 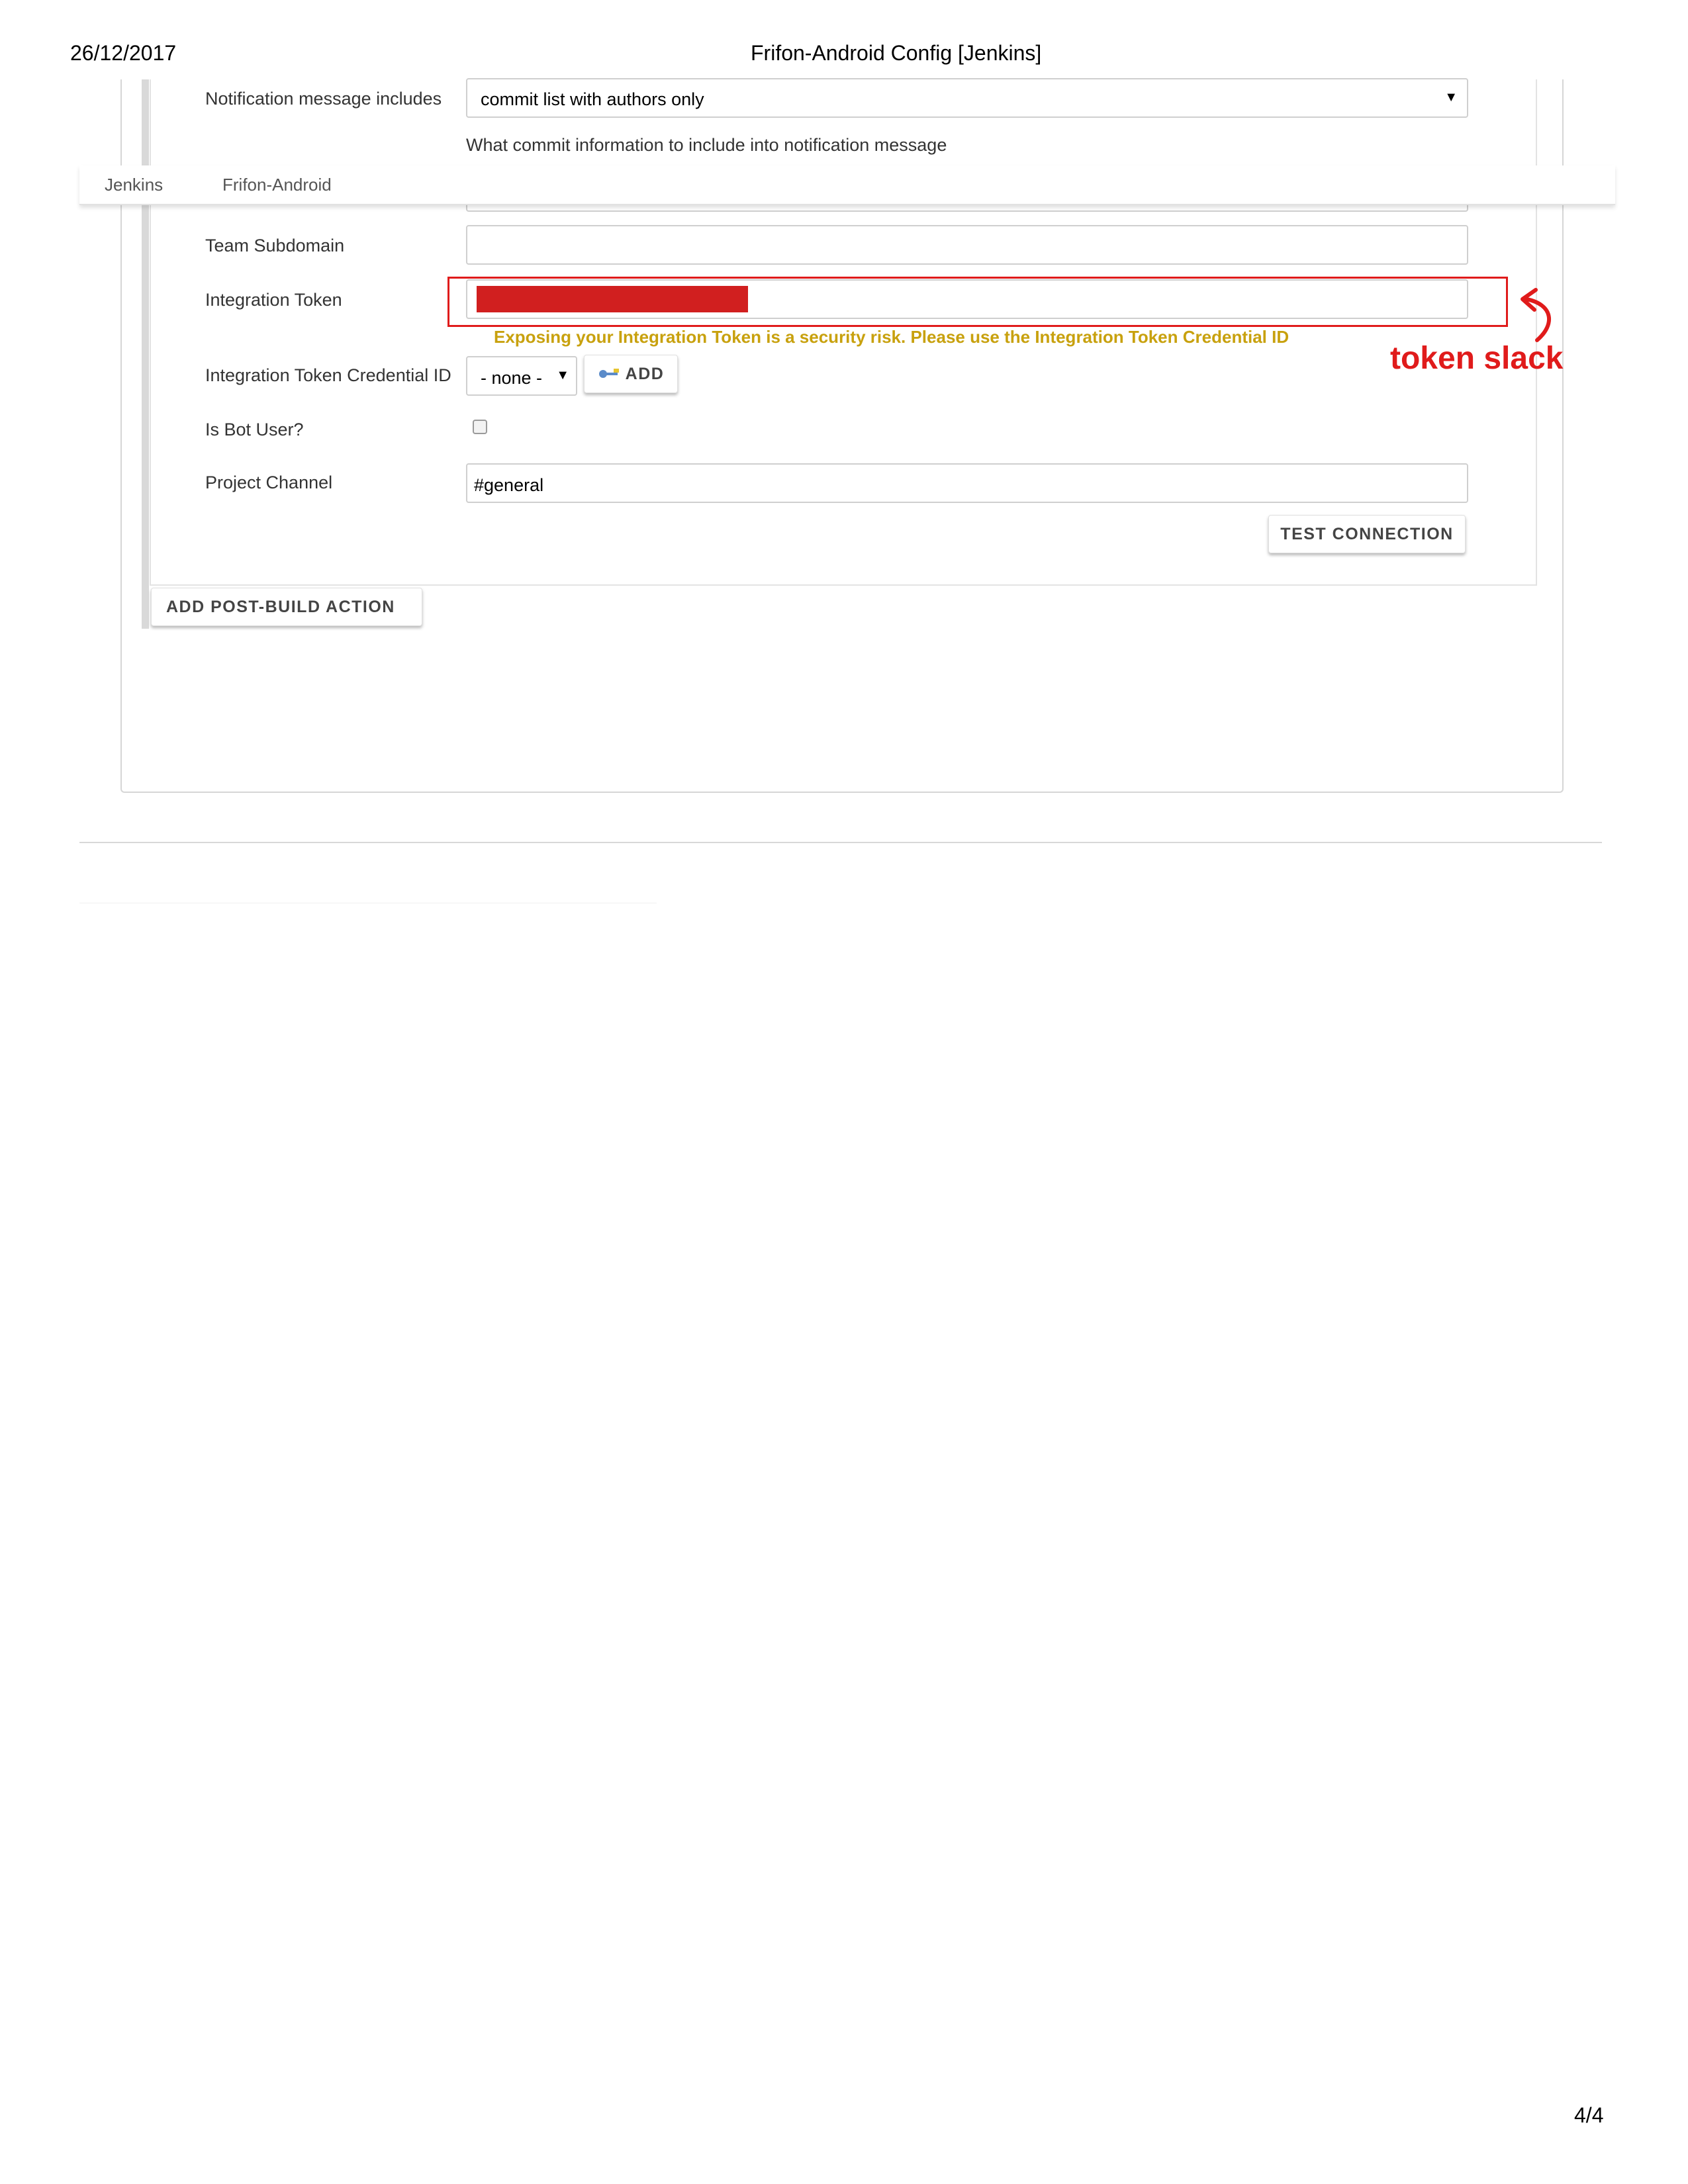 What do you see at coordinates (977, 302) in the screenshot?
I see `annotation-highlight-box` at bounding box center [977, 302].